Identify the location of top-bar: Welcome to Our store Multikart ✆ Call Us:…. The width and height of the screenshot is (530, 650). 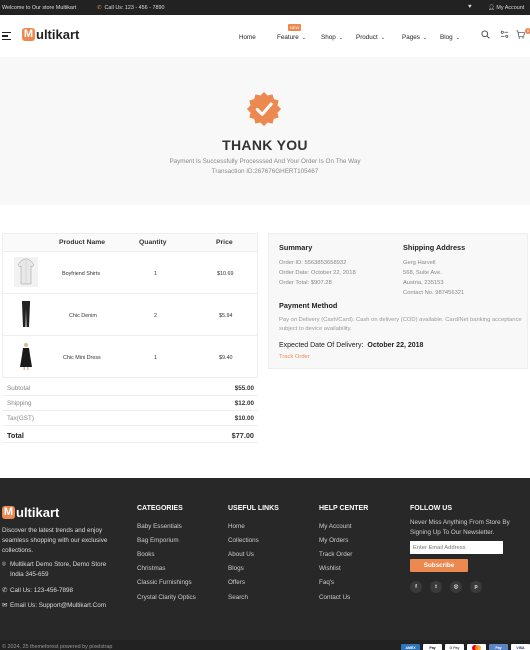
(265, 7).